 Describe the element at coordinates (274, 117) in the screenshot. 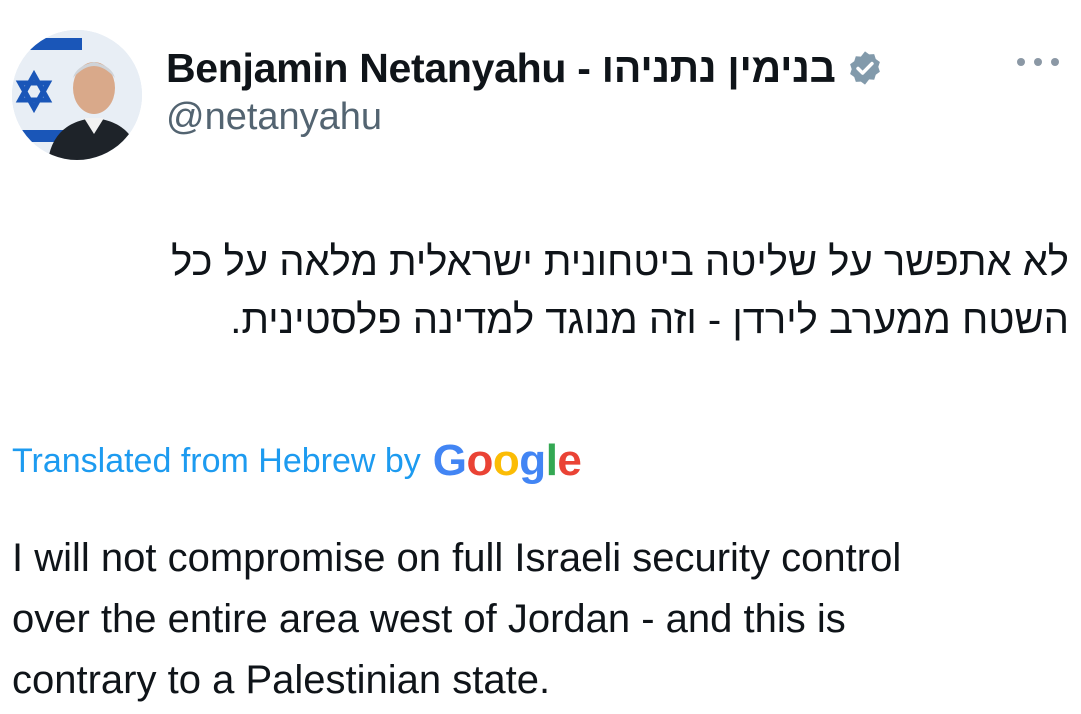

I see `author-handle: @netanyahu` at that location.